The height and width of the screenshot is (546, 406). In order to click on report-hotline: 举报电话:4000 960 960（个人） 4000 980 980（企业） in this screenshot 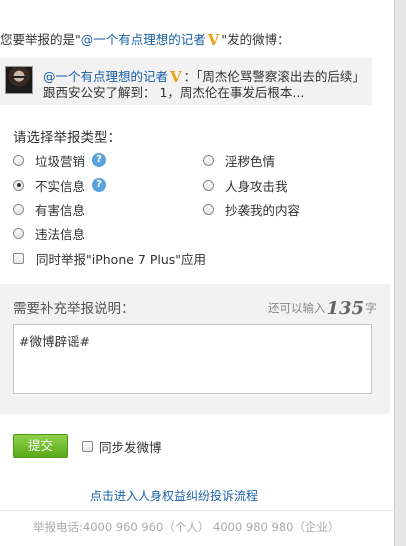, I will do `click(186, 527)`.